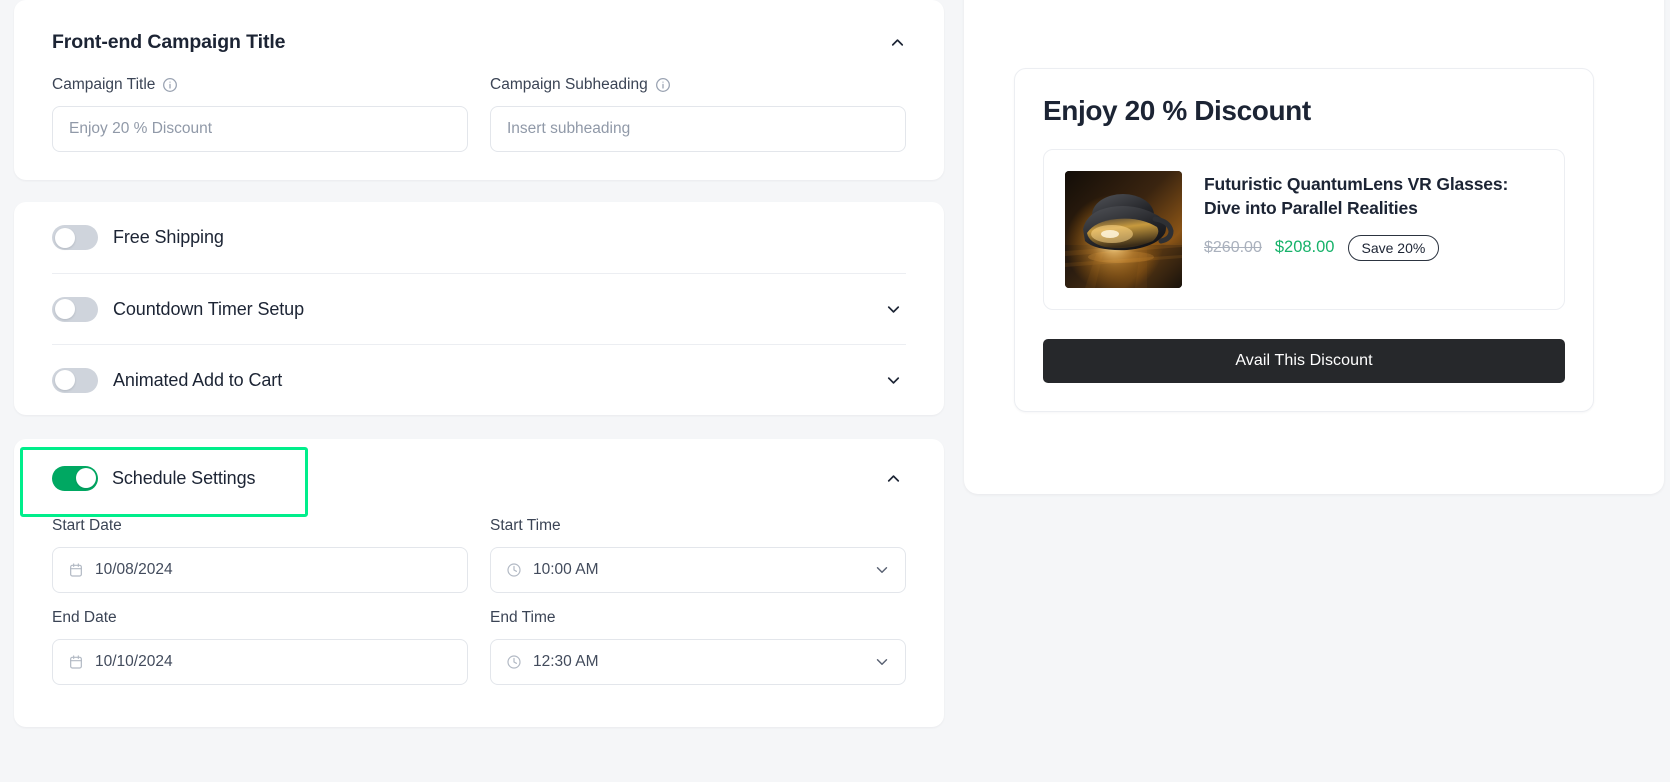 The height and width of the screenshot is (782, 1670). Describe the element at coordinates (698, 662) in the screenshot. I see `end-time-select: 12:30 AM` at that location.